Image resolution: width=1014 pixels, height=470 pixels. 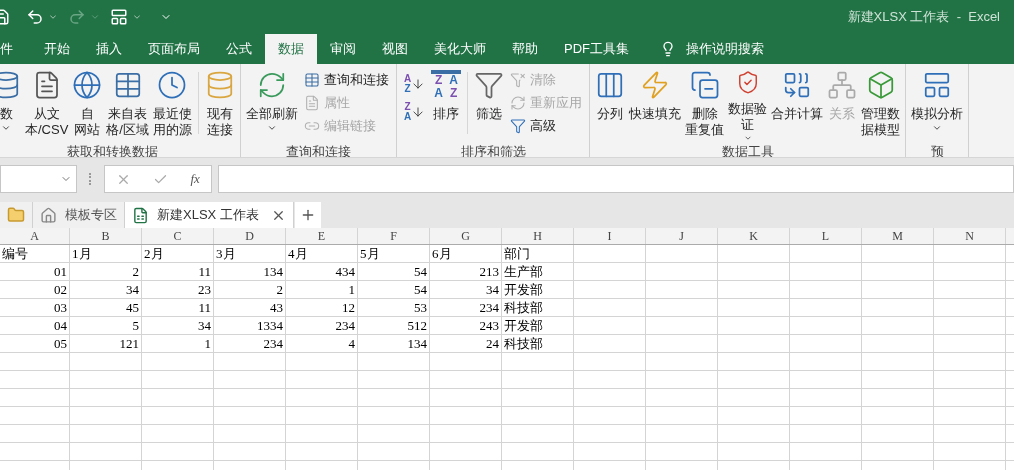 What do you see at coordinates (489, 85) in the screenshot?
I see `filter-icon` at bounding box center [489, 85].